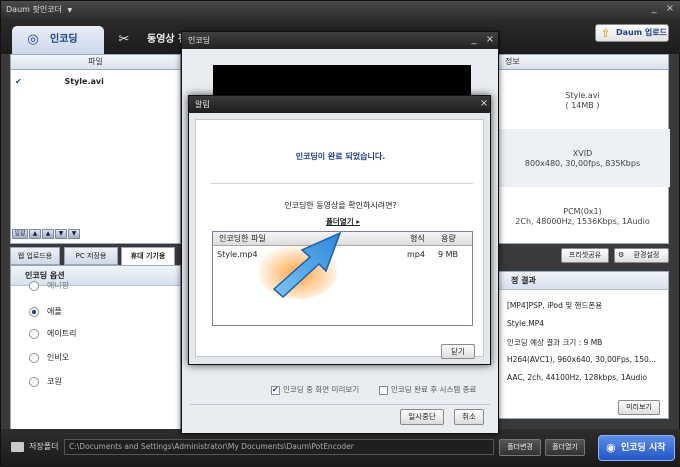 Image resolution: width=680 pixels, height=467 pixels. What do you see at coordinates (95, 62) in the screenshot?
I see `file-column-header: 파일` at bounding box center [95, 62].